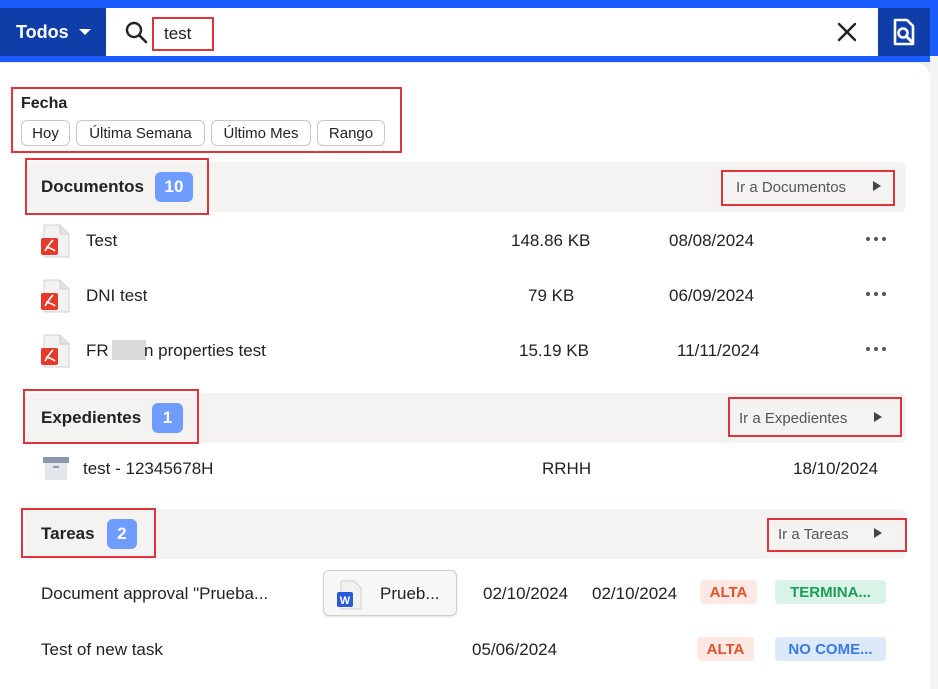  Describe the element at coordinates (148, 469) in the screenshot. I see `expediente-name: test - 12345678H` at that location.